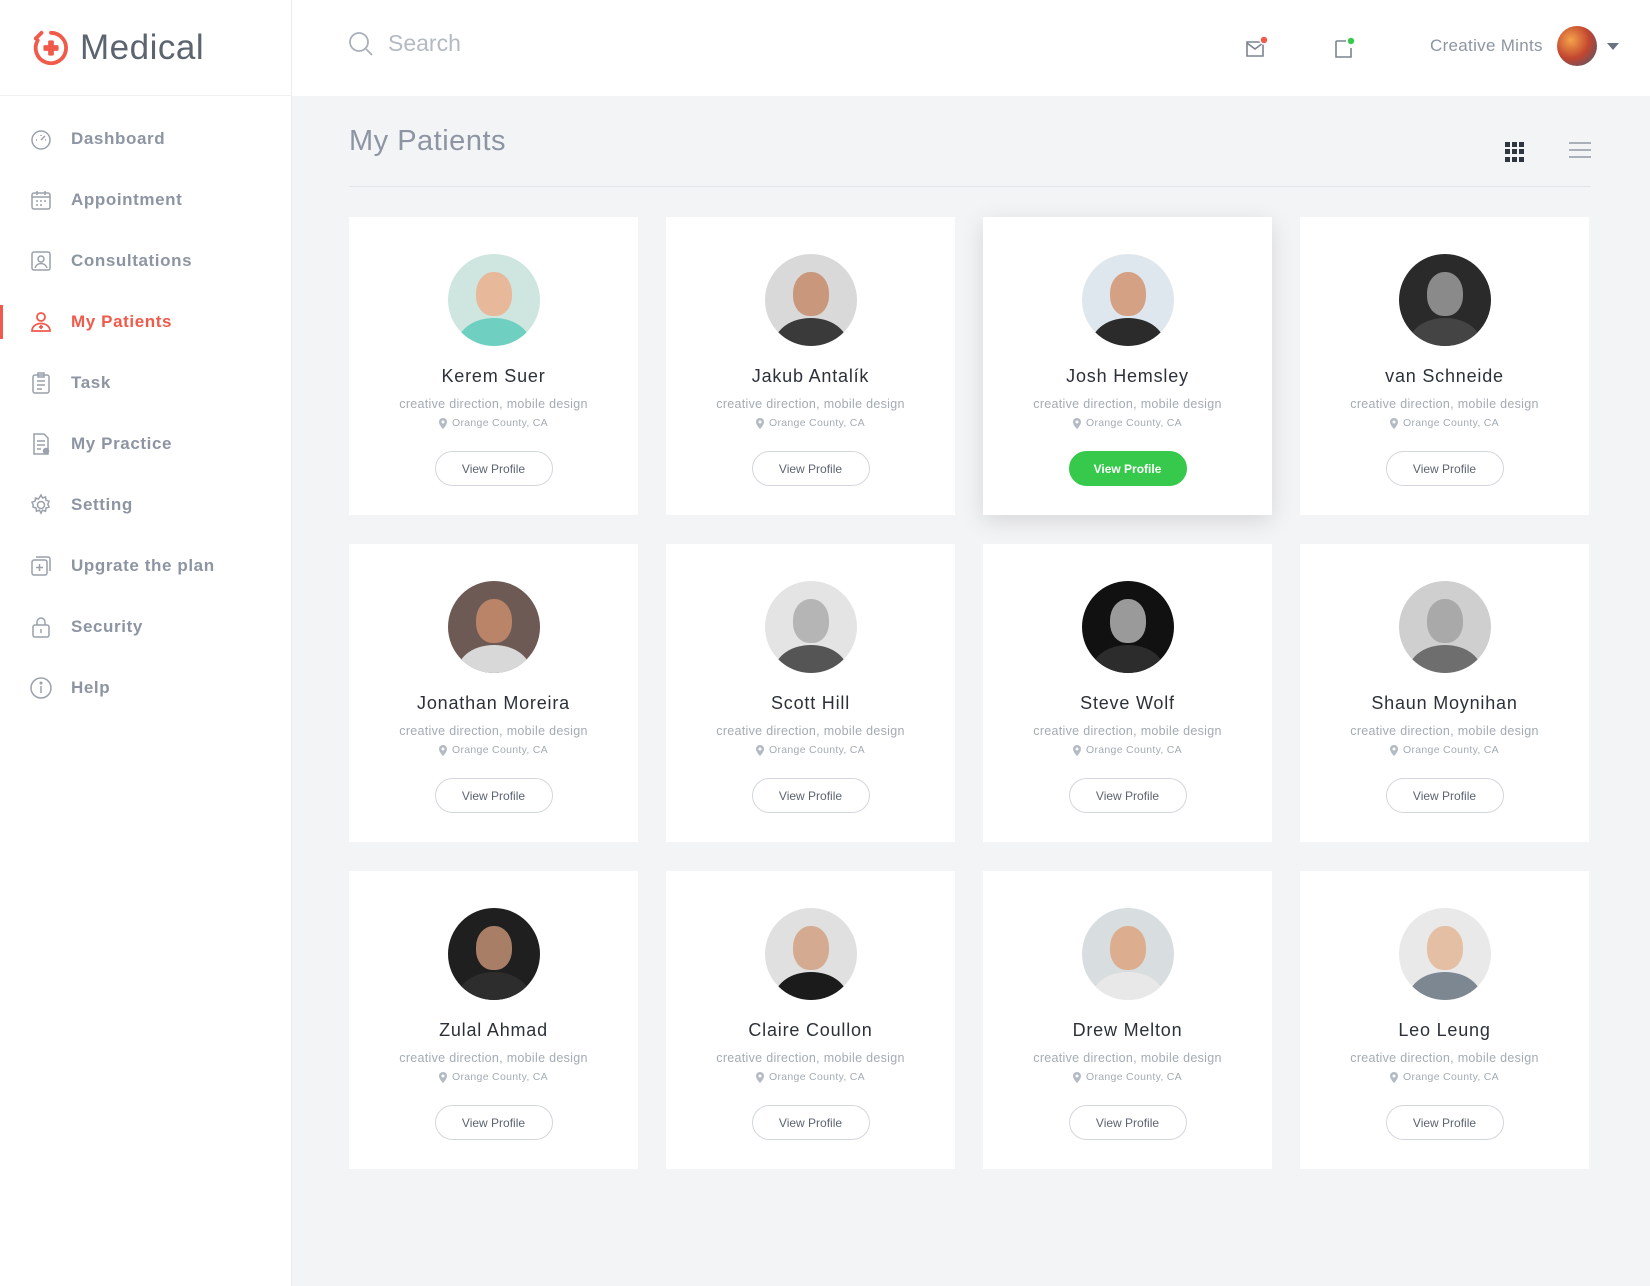  I want to click on lock-icon, so click(41, 627).